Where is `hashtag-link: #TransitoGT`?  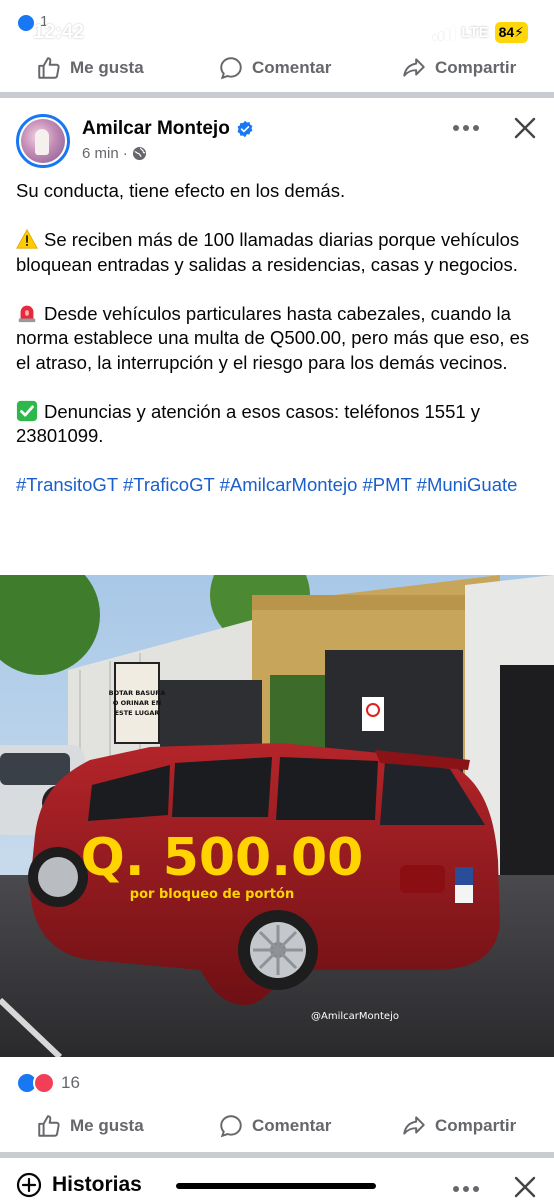 hashtag-link: #TransitoGT is located at coordinates (67, 484).